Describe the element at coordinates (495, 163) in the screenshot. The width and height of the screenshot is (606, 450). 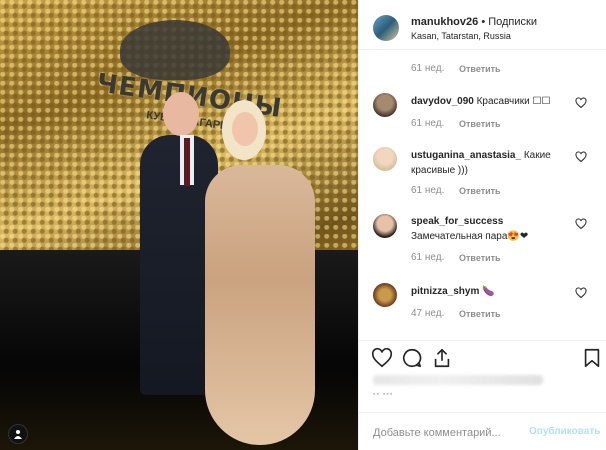
I see `comment-text: ustuganina_anastasia_ Какие красивые )))` at that location.